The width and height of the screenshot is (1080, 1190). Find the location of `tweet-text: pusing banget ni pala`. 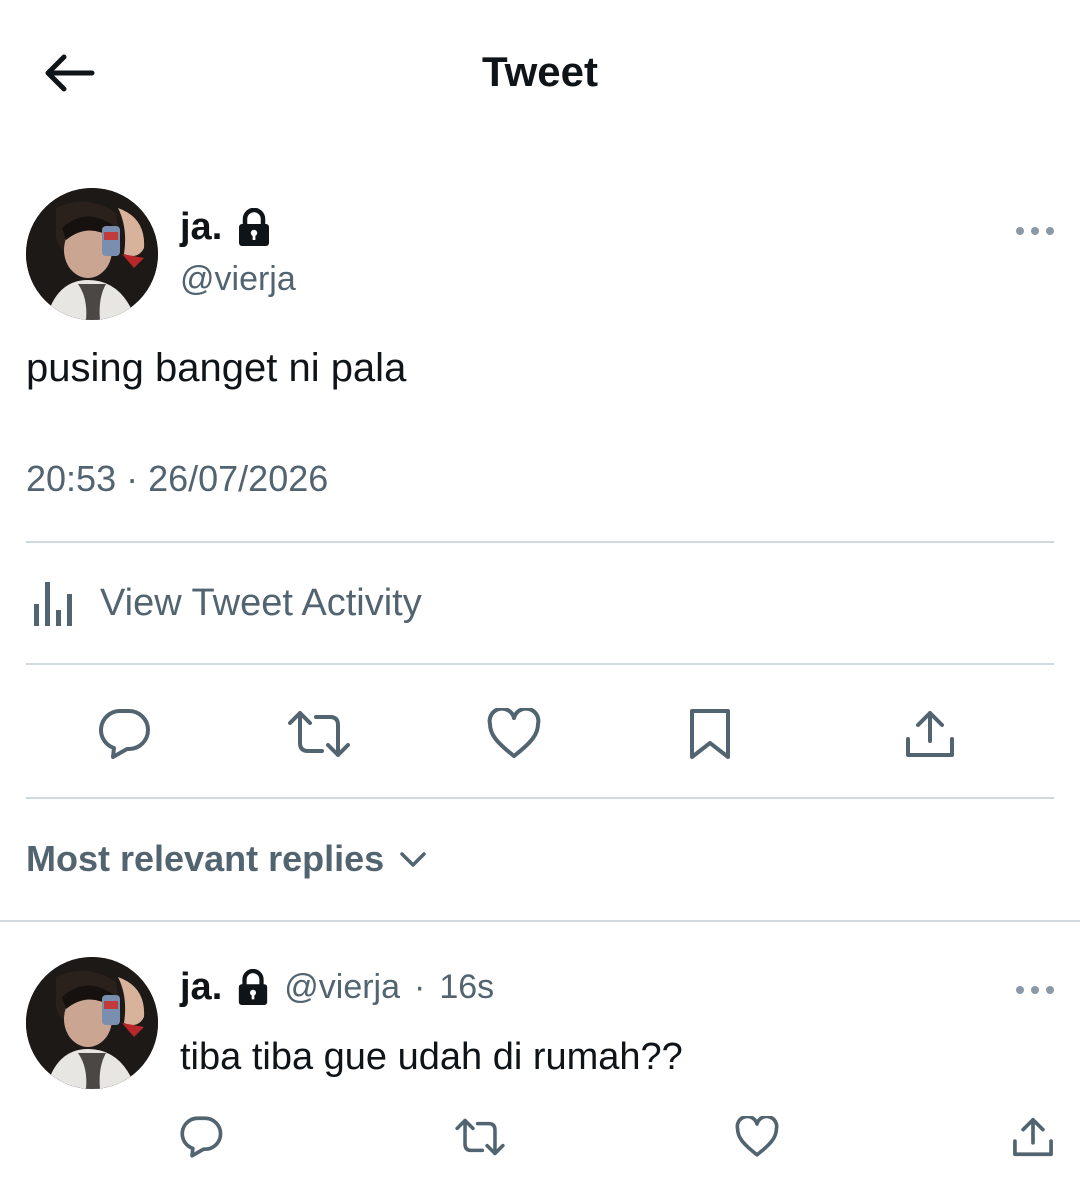

tweet-text: pusing banget ni pala is located at coordinates (216, 368).